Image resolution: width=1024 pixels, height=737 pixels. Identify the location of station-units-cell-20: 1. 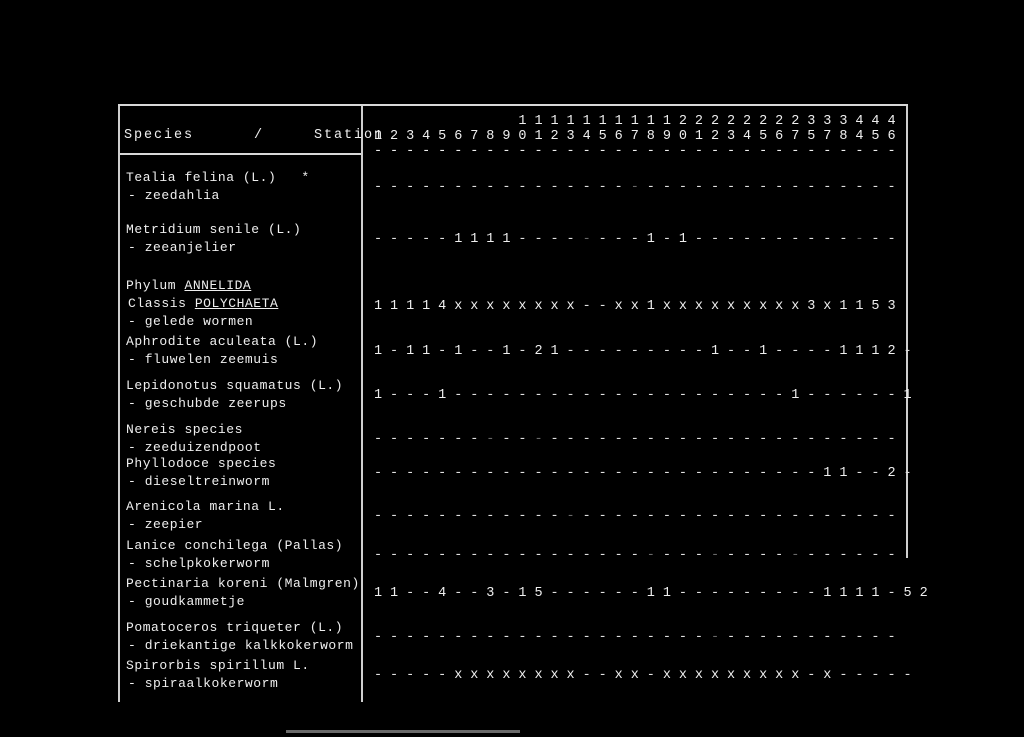
(699, 136).